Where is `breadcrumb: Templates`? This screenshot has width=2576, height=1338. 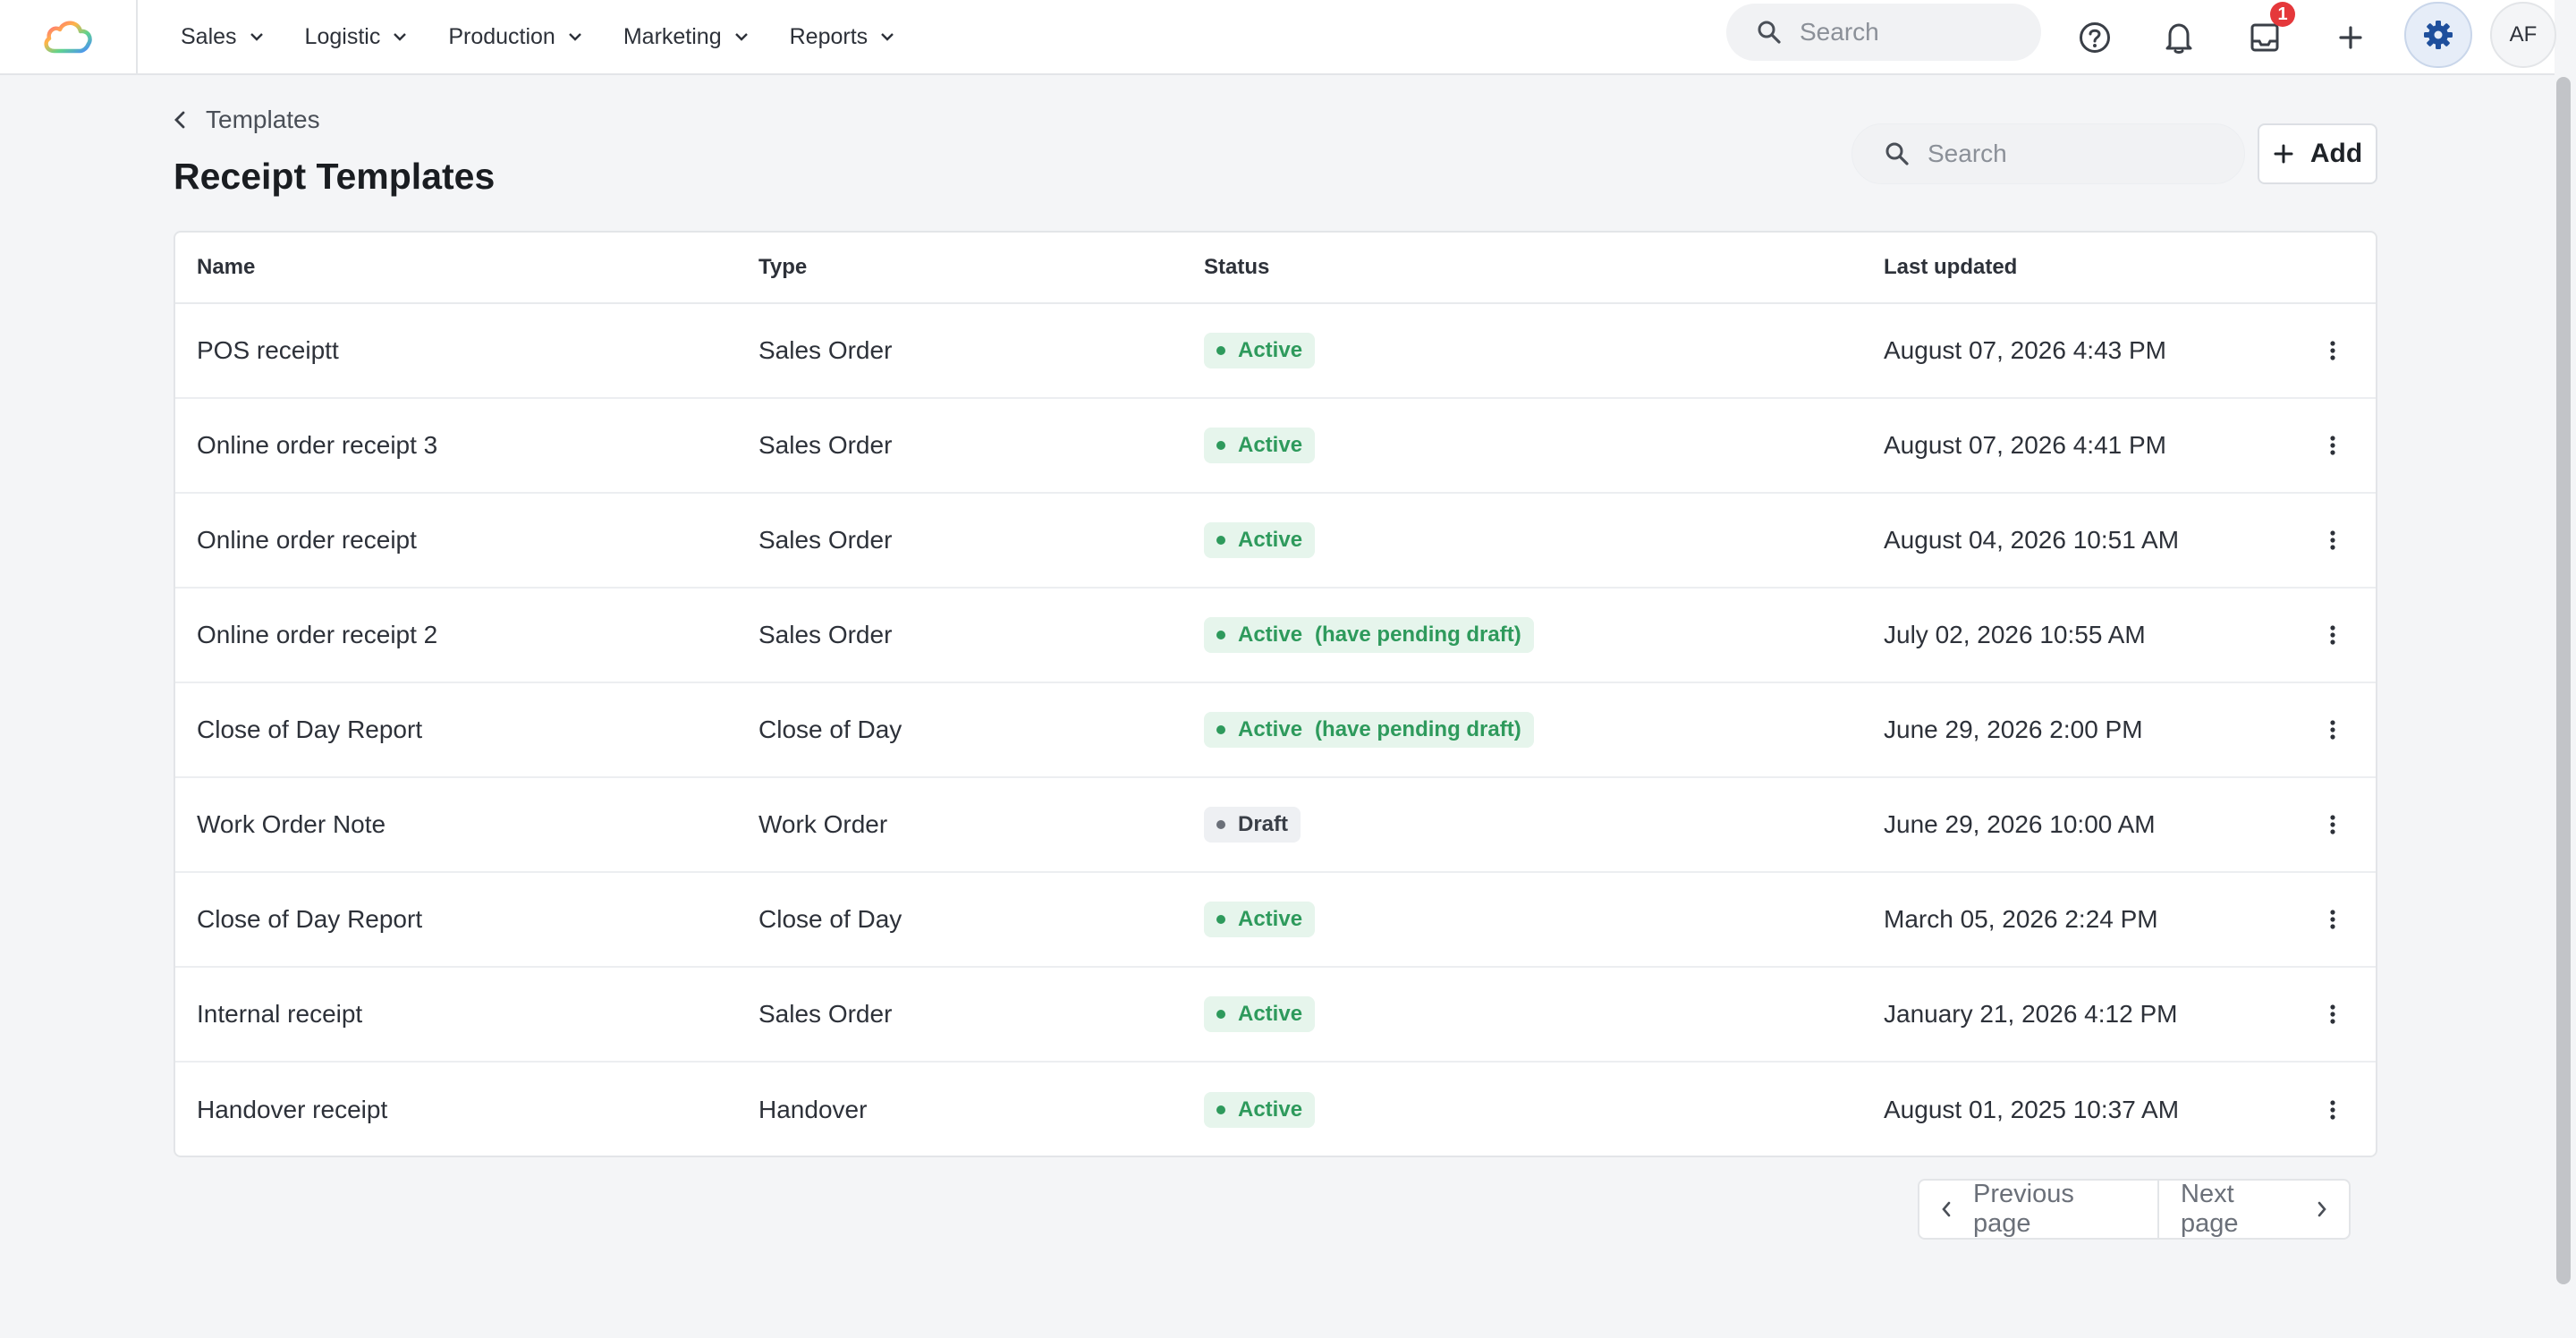
breadcrumb: Templates is located at coordinates (247, 120).